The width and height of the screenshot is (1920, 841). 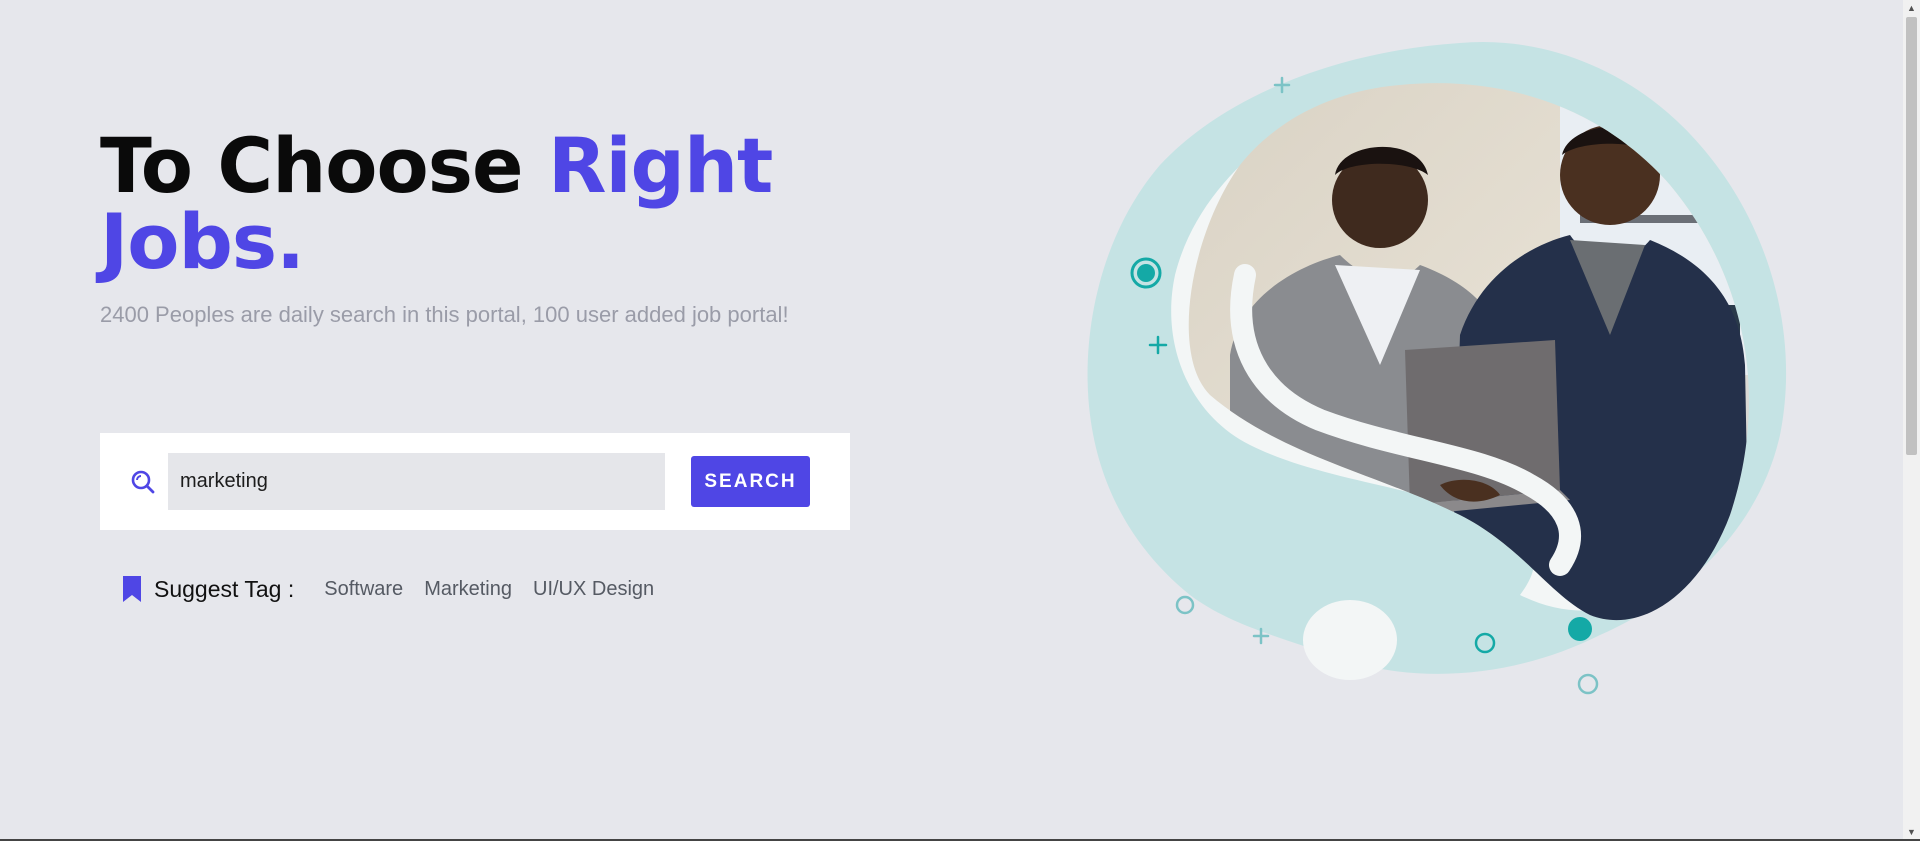 I want to click on search-icon, so click(x=143, y=482).